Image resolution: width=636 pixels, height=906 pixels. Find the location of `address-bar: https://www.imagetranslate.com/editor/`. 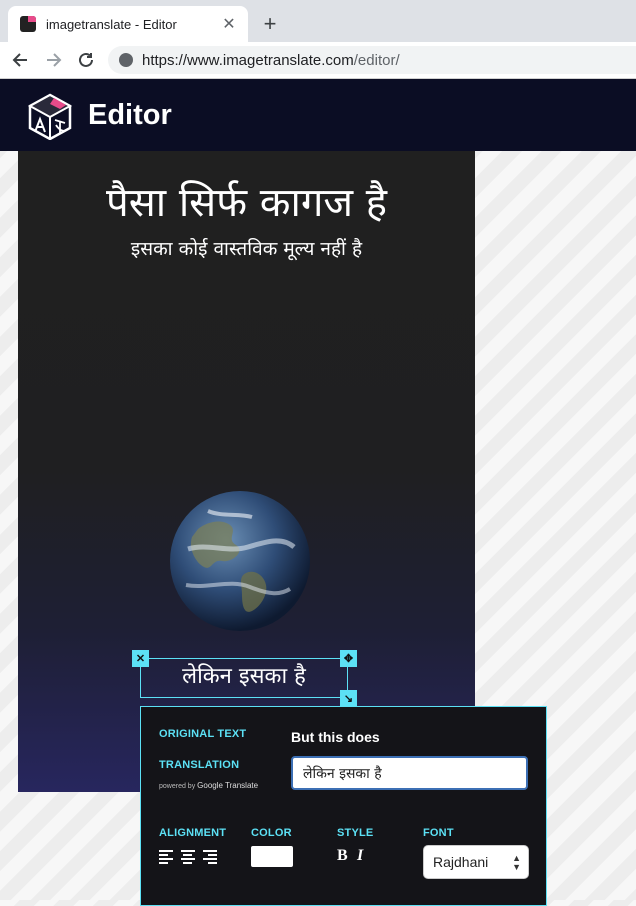

address-bar: https://www.imagetranslate.com/editor/ is located at coordinates (372, 60).